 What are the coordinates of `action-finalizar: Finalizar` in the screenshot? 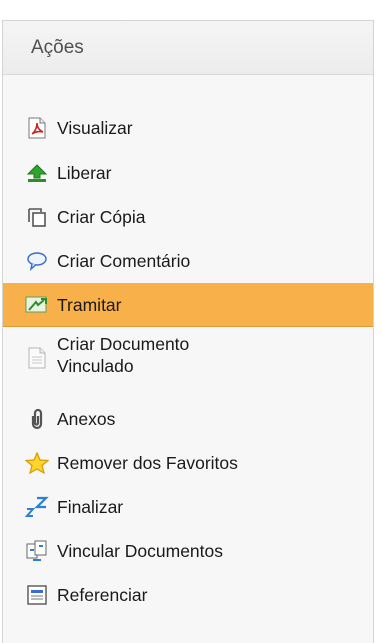 It's located at (188, 507).